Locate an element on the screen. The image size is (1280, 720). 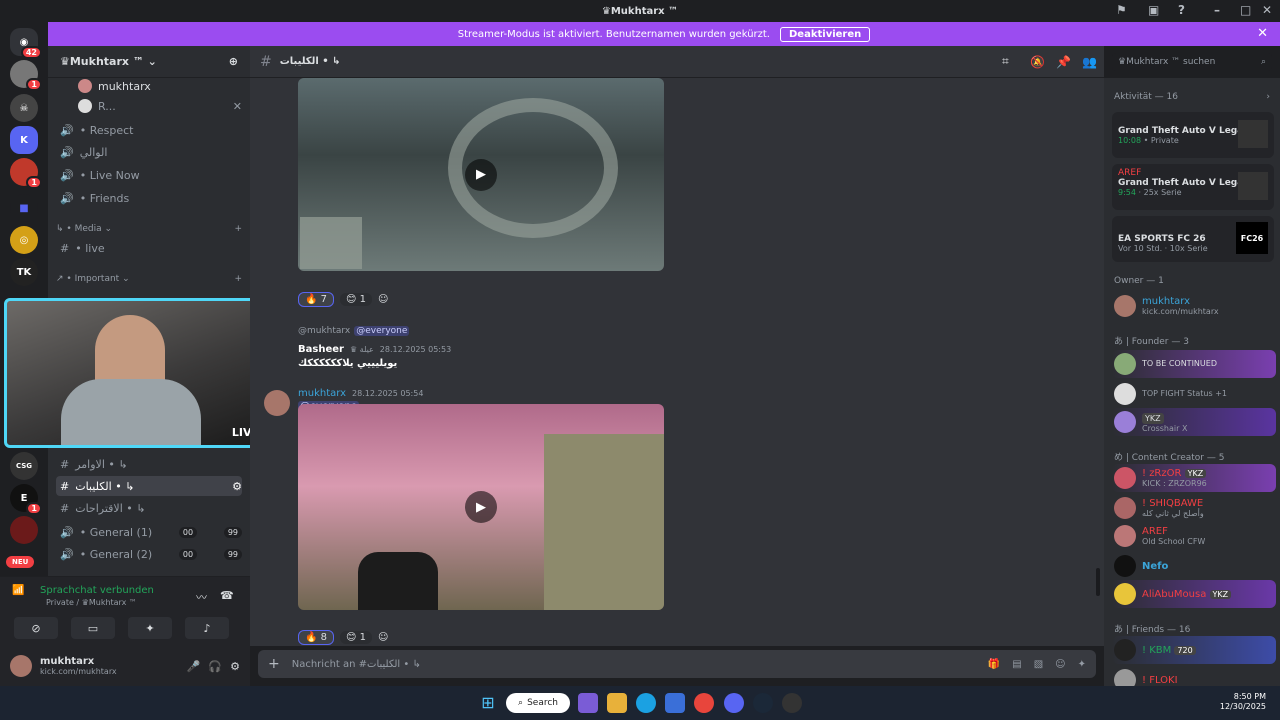
category-media: ↳ • Media ⌄ + is located at coordinates (149, 229).